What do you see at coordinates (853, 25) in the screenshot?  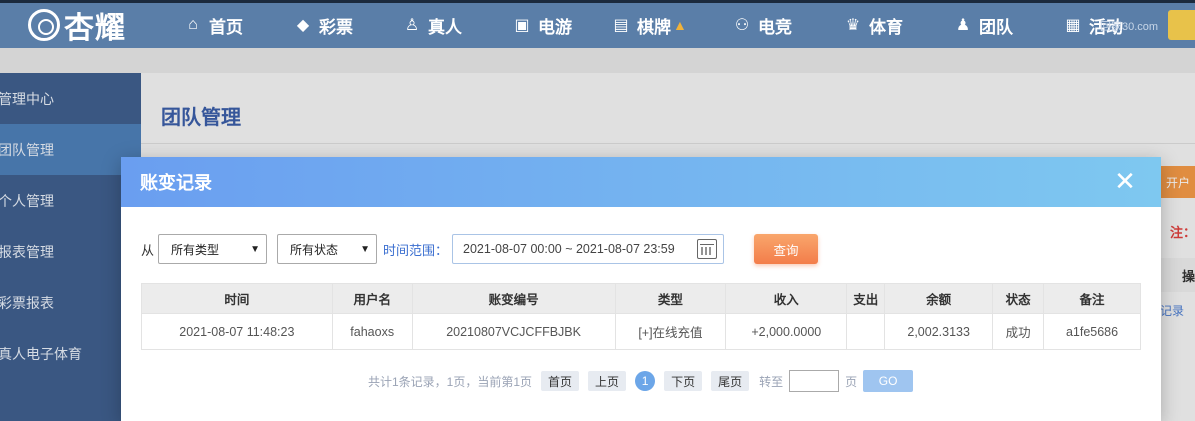 I see `trophy-icon: ♛` at bounding box center [853, 25].